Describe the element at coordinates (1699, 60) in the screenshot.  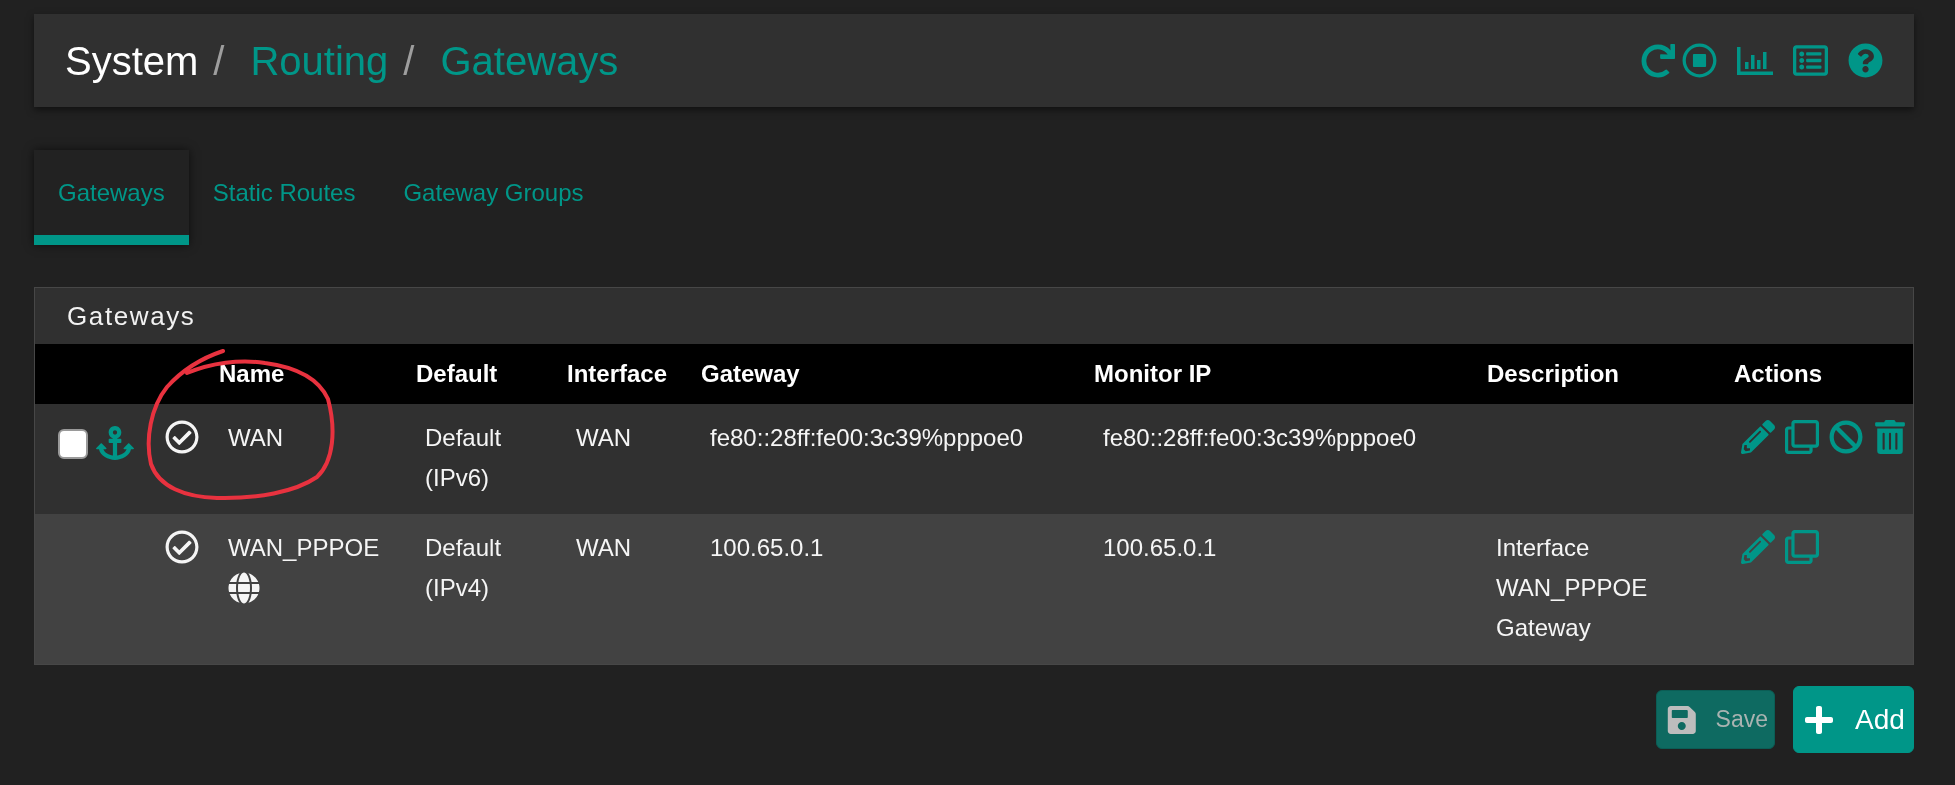
I see `stop-icon` at that location.